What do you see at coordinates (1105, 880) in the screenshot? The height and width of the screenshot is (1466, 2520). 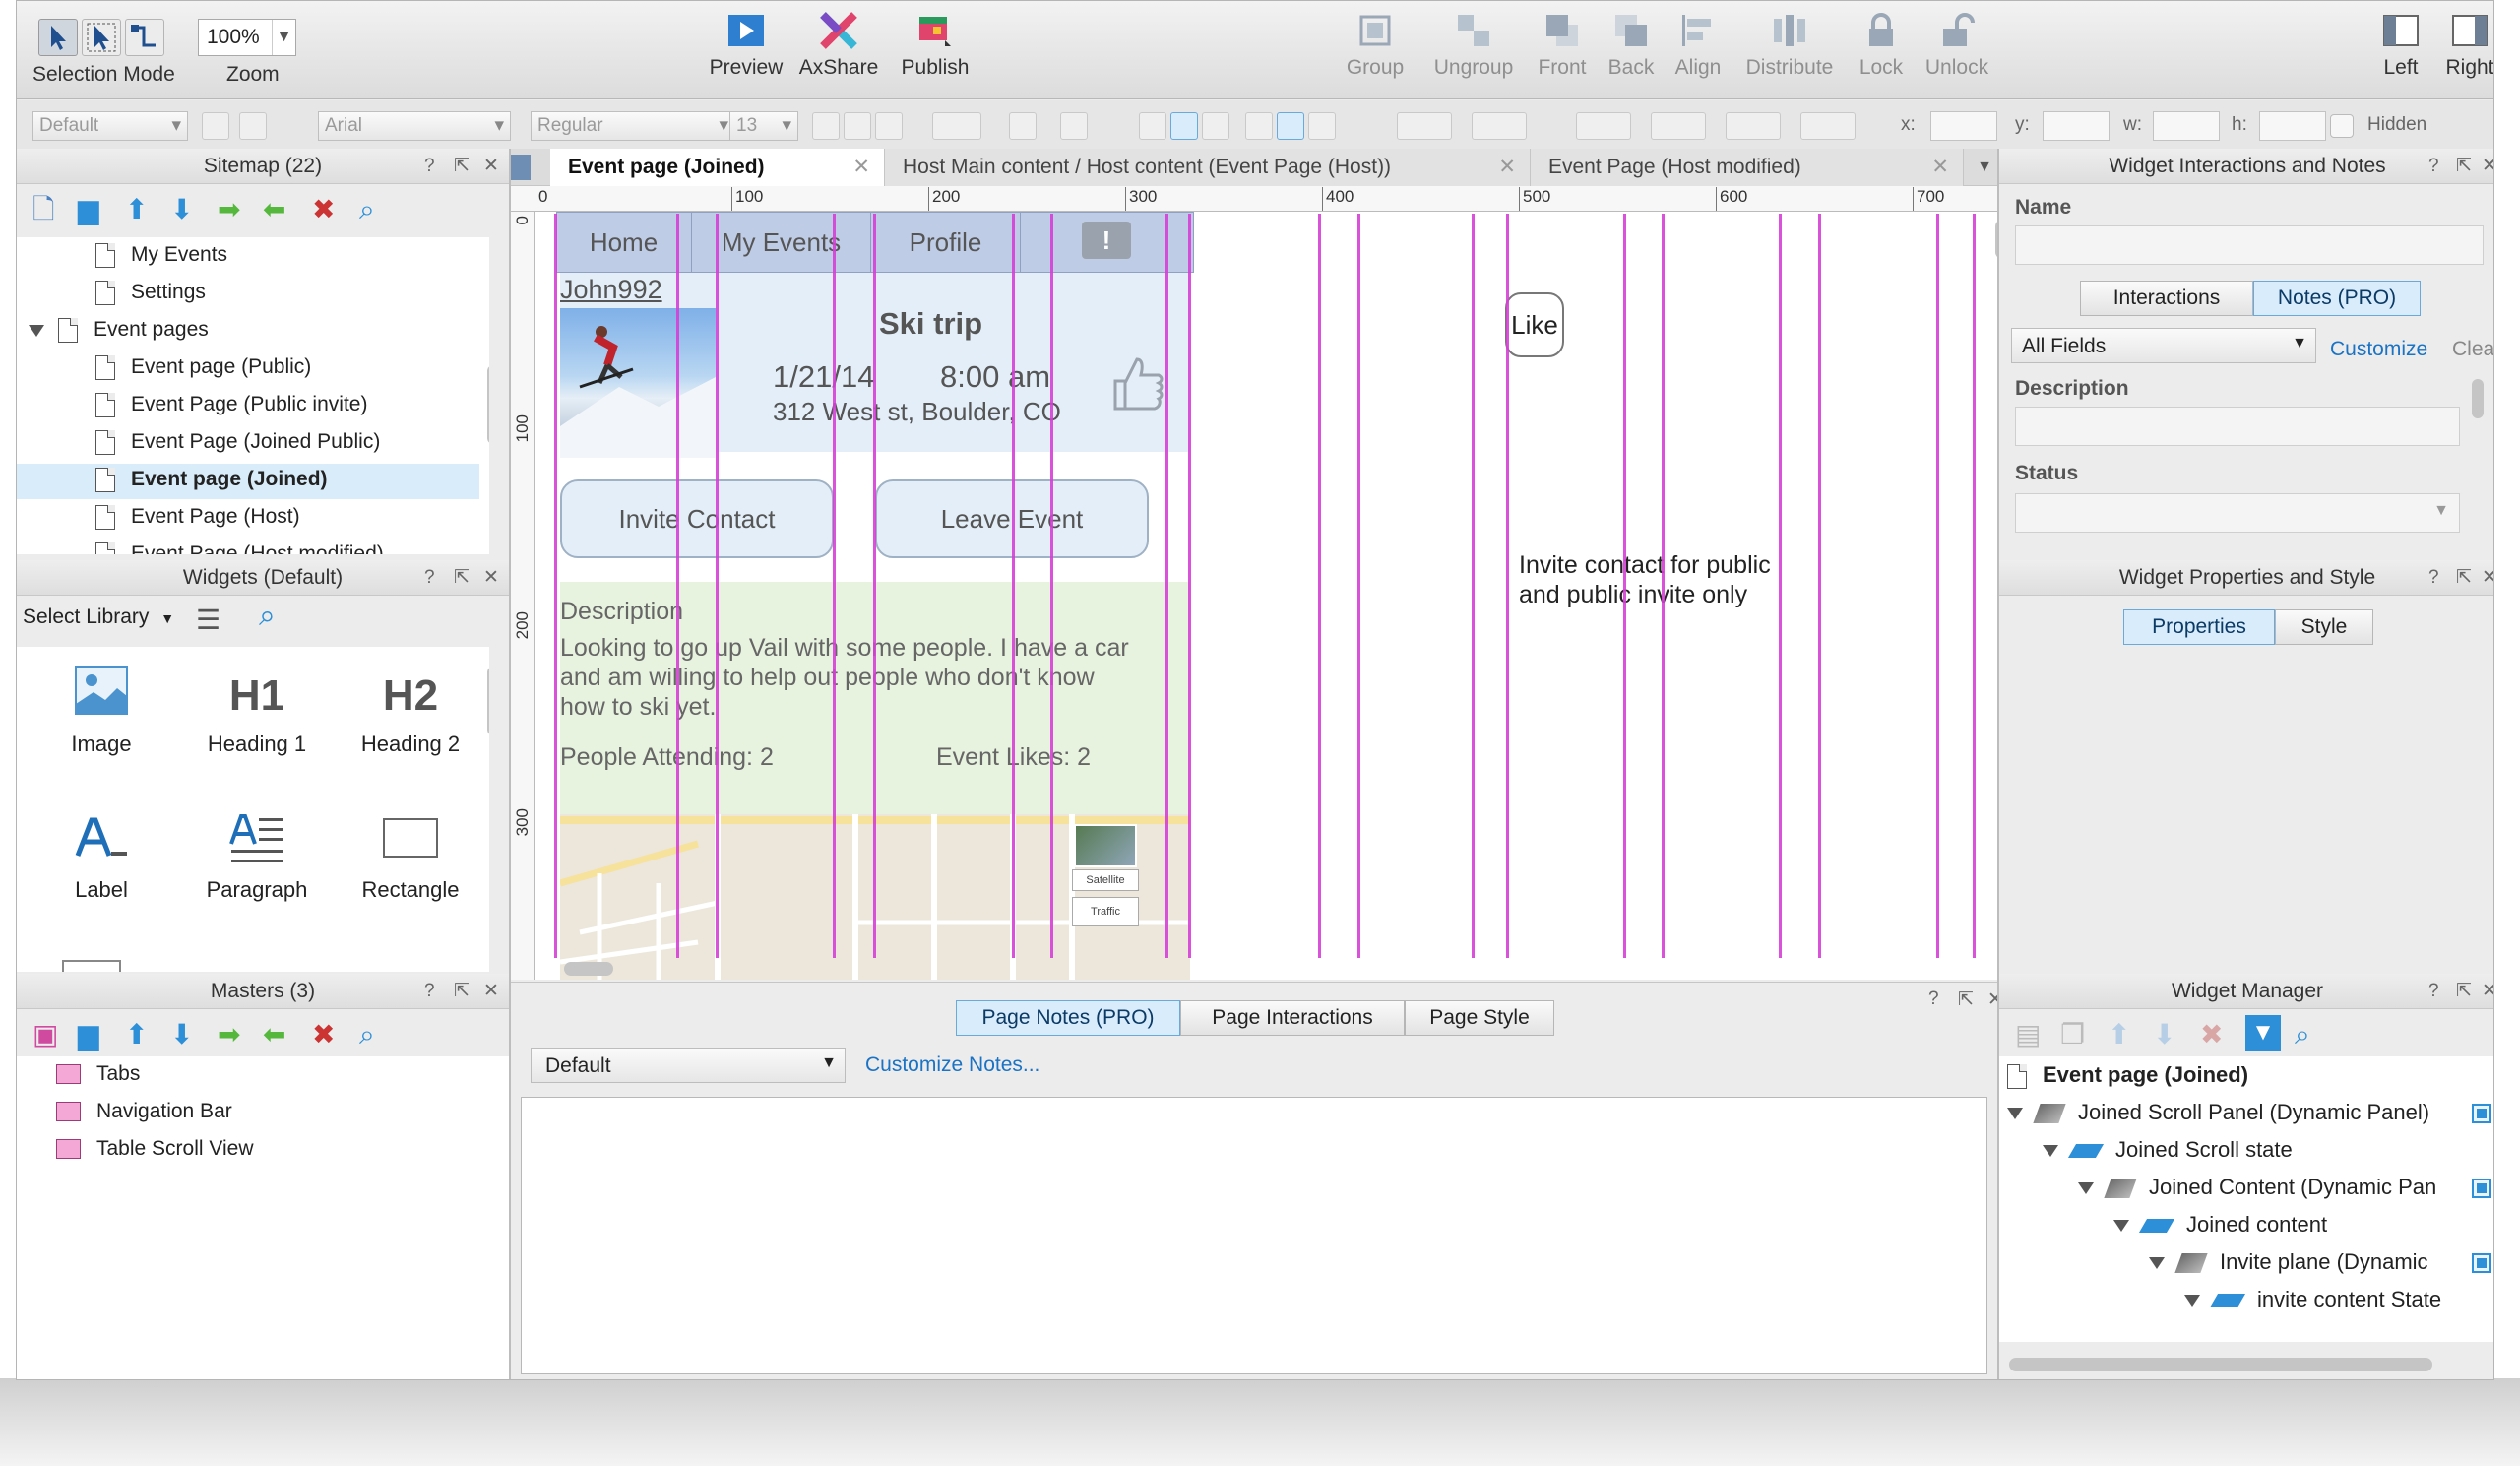 I see `map-satellite-button: Satellite` at bounding box center [1105, 880].